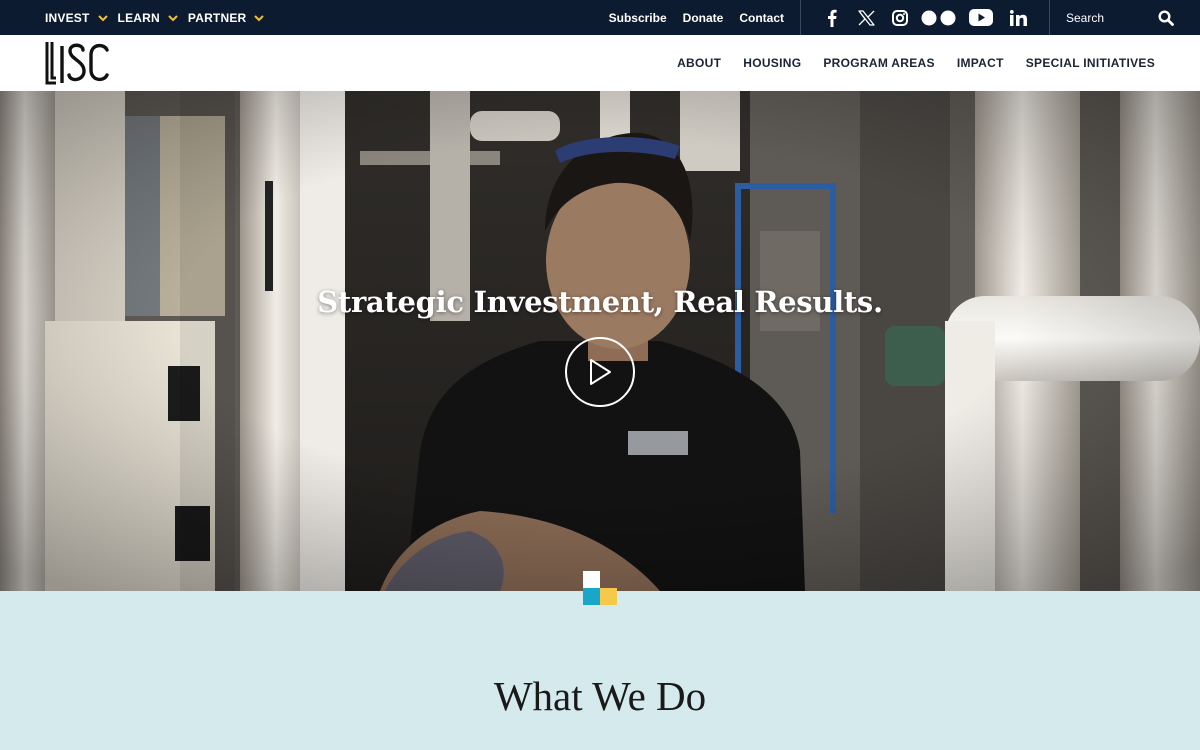 This screenshot has height=750, width=1200. Describe the element at coordinates (1090, 63) in the screenshot. I see `nav-special-initiatives: SPECIAL INITIATIVES` at that location.